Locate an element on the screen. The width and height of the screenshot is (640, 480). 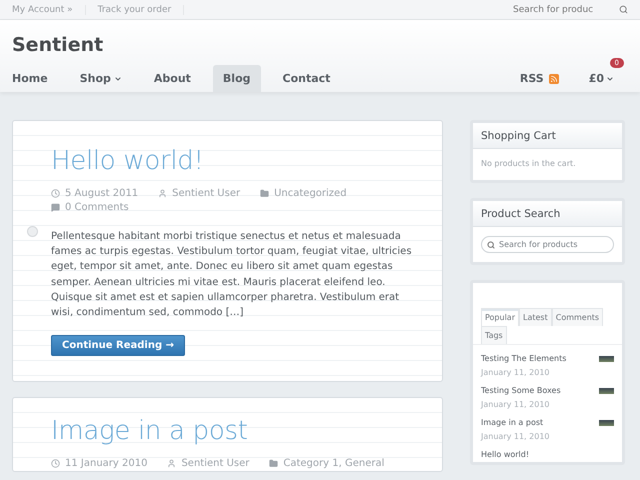
product-search-field: Search for products is located at coordinates (547, 244).